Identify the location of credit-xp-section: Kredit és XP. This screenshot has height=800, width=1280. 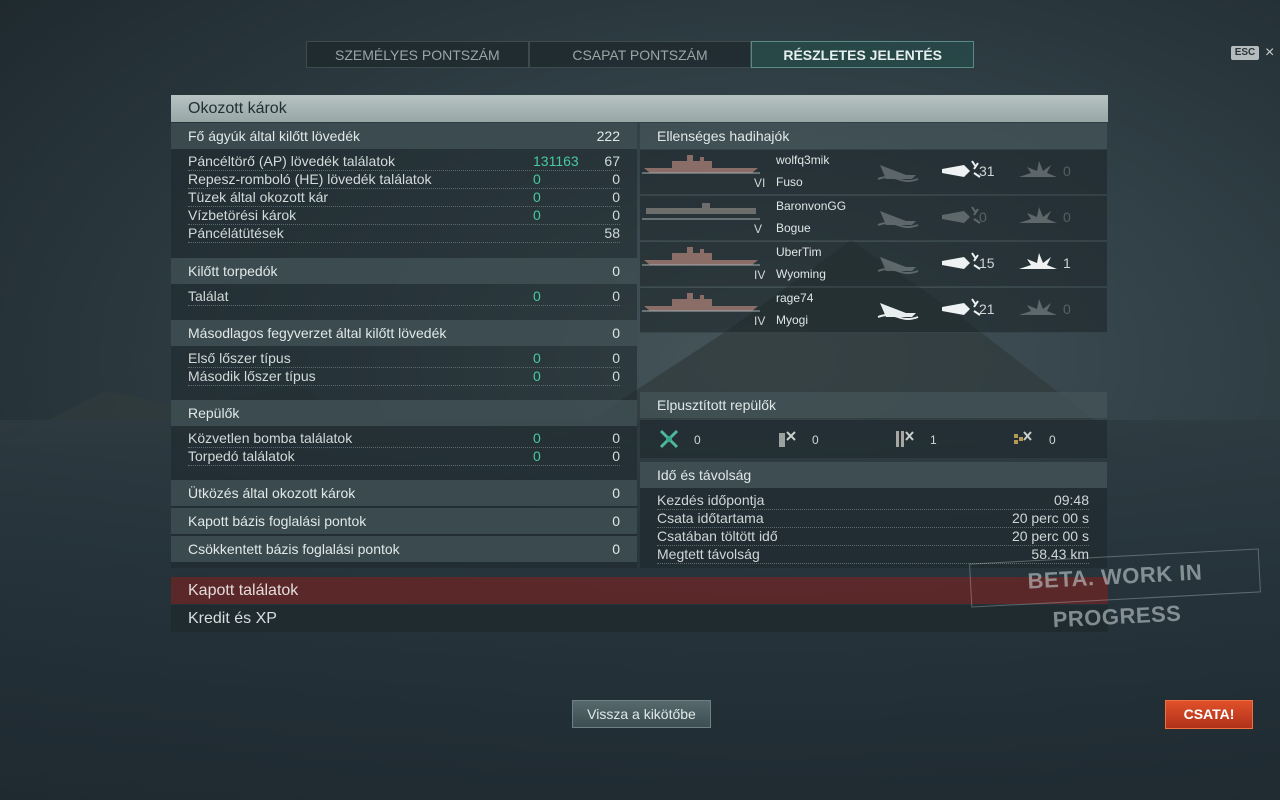
(639, 618).